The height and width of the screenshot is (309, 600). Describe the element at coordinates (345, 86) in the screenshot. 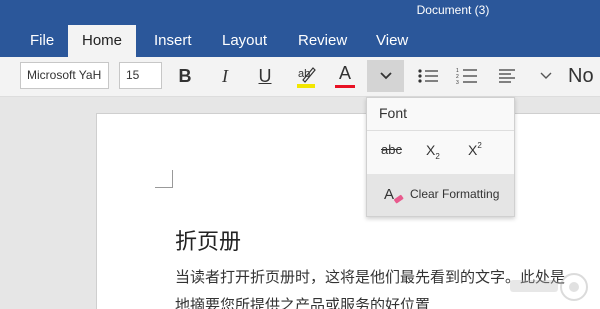

I see `font-color-swatch` at that location.